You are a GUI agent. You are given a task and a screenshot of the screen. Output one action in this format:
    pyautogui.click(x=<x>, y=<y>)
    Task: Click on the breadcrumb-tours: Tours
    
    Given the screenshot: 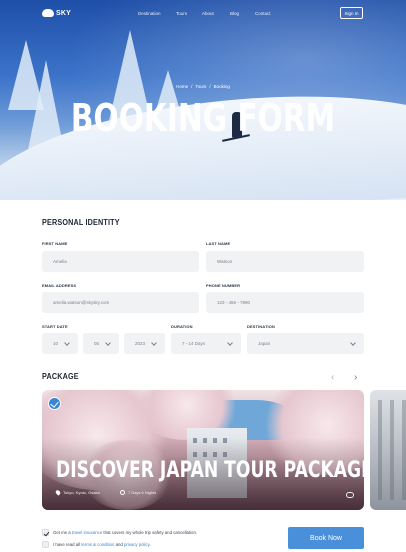 What is the action you would take?
    pyautogui.click(x=200, y=86)
    